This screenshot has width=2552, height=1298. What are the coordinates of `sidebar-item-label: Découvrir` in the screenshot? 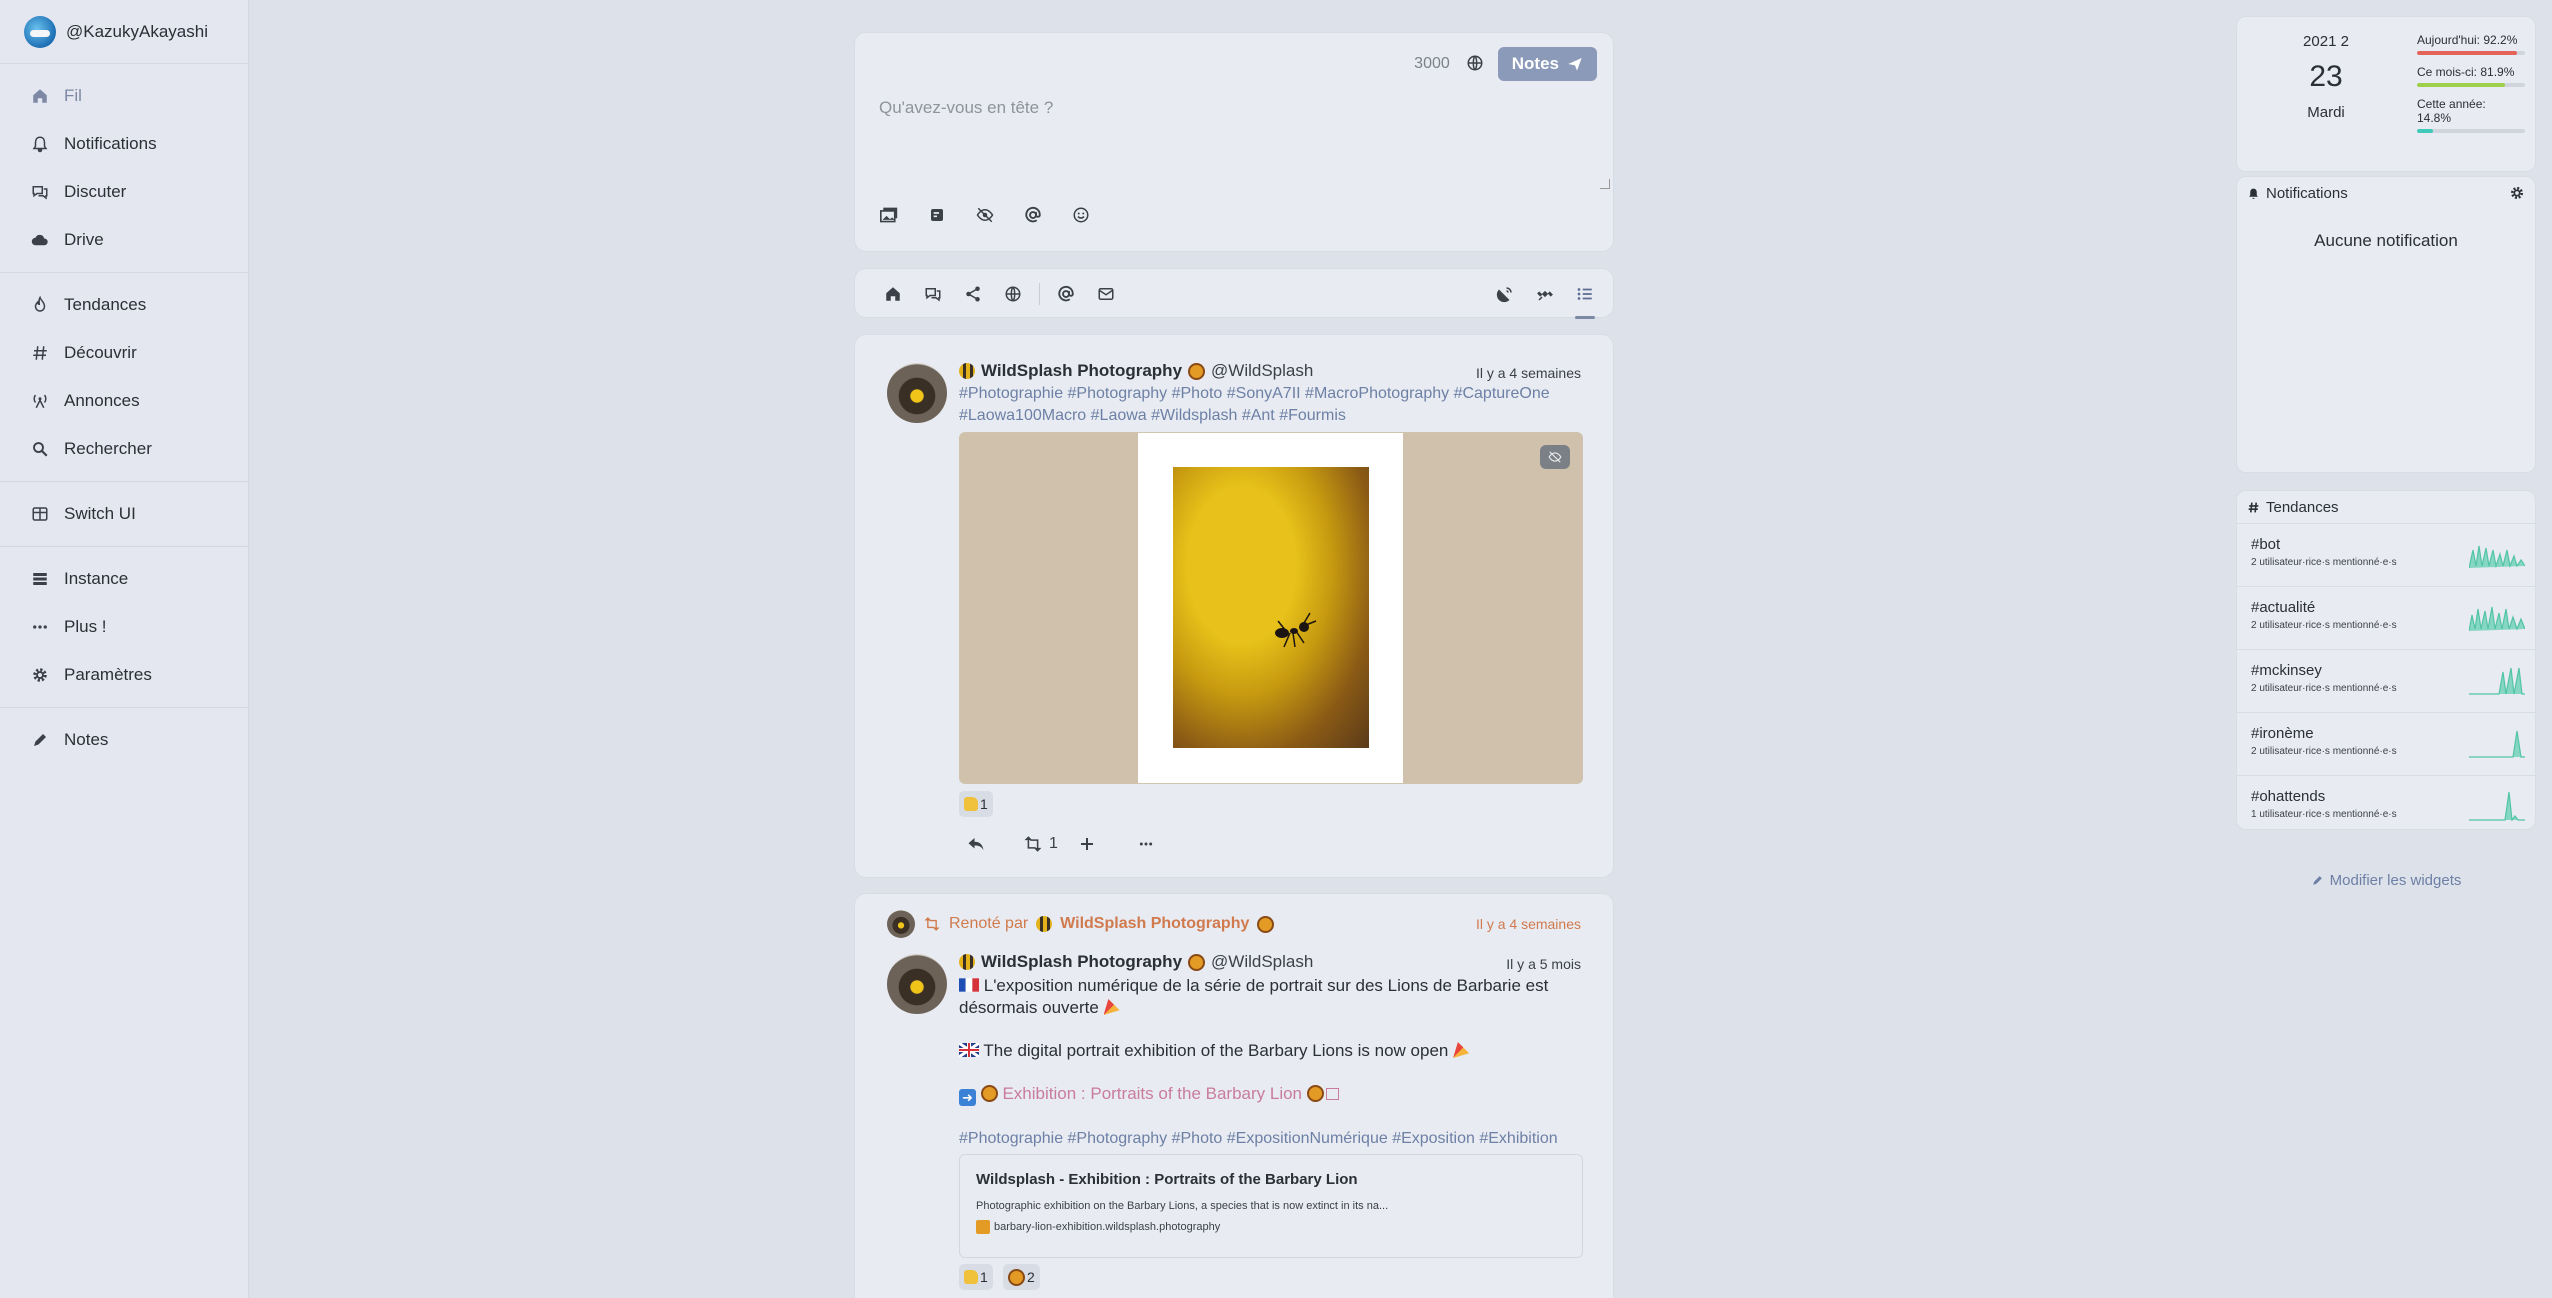 It's located at (100, 352).